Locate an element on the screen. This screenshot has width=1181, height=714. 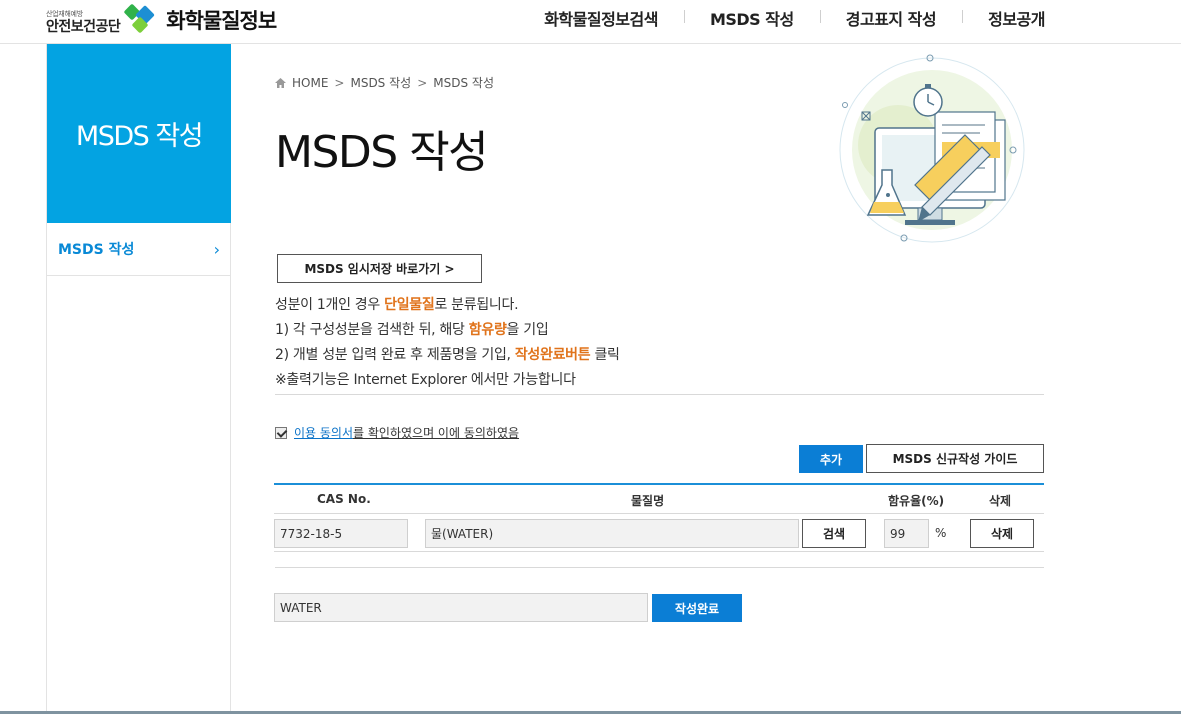
instruction-line: 1) 각 구성성분을 검색한 뒤, 해당 함유량을 기입 is located at coordinates (412, 330).